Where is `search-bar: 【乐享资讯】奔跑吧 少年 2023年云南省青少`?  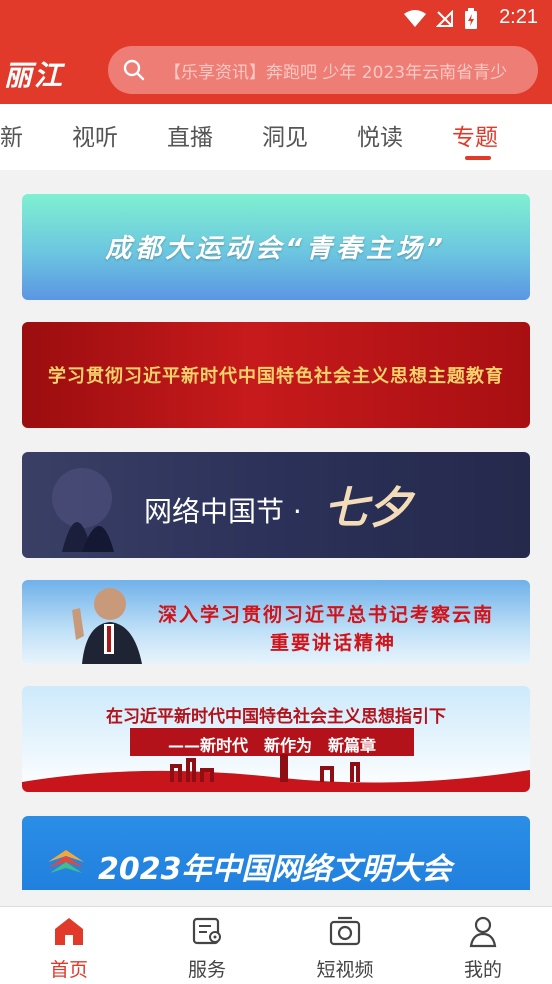 search-bar: 【乐享资讯】奔跑吧 少年 2023年云南省青少 is located at coordinates (323, 70).